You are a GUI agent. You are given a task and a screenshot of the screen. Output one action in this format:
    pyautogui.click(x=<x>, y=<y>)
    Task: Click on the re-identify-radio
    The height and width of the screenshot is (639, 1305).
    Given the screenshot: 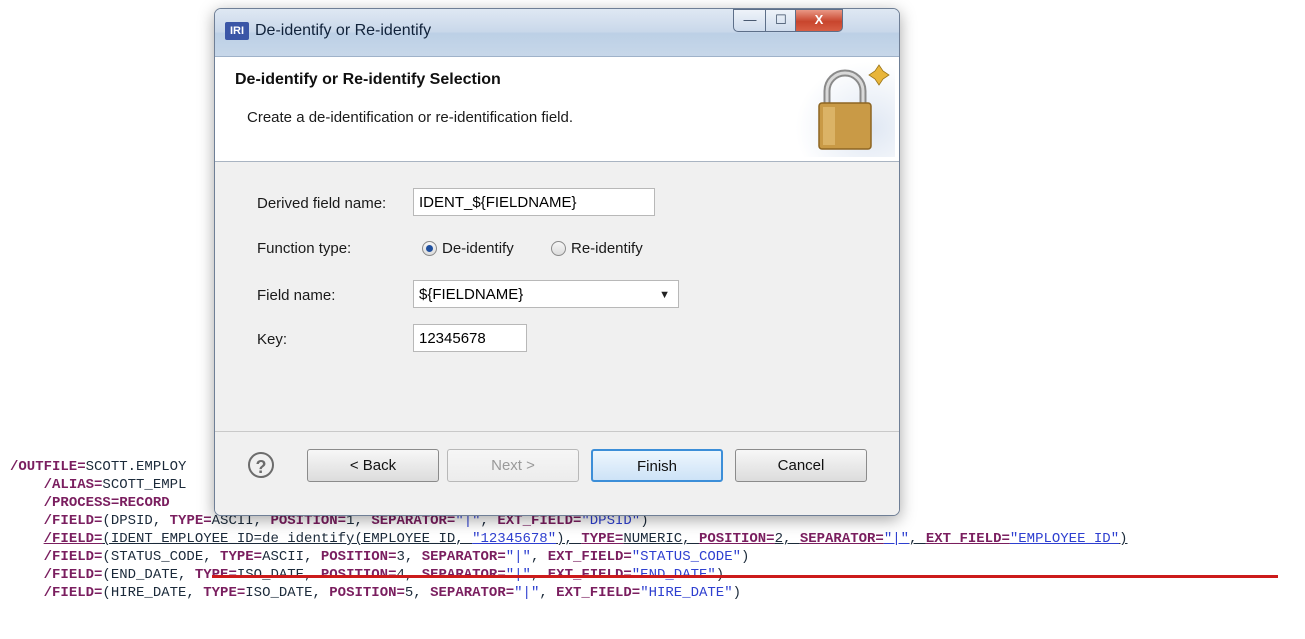 What is the action you would take?
    pyautogui.click(x=558, y=248)
    